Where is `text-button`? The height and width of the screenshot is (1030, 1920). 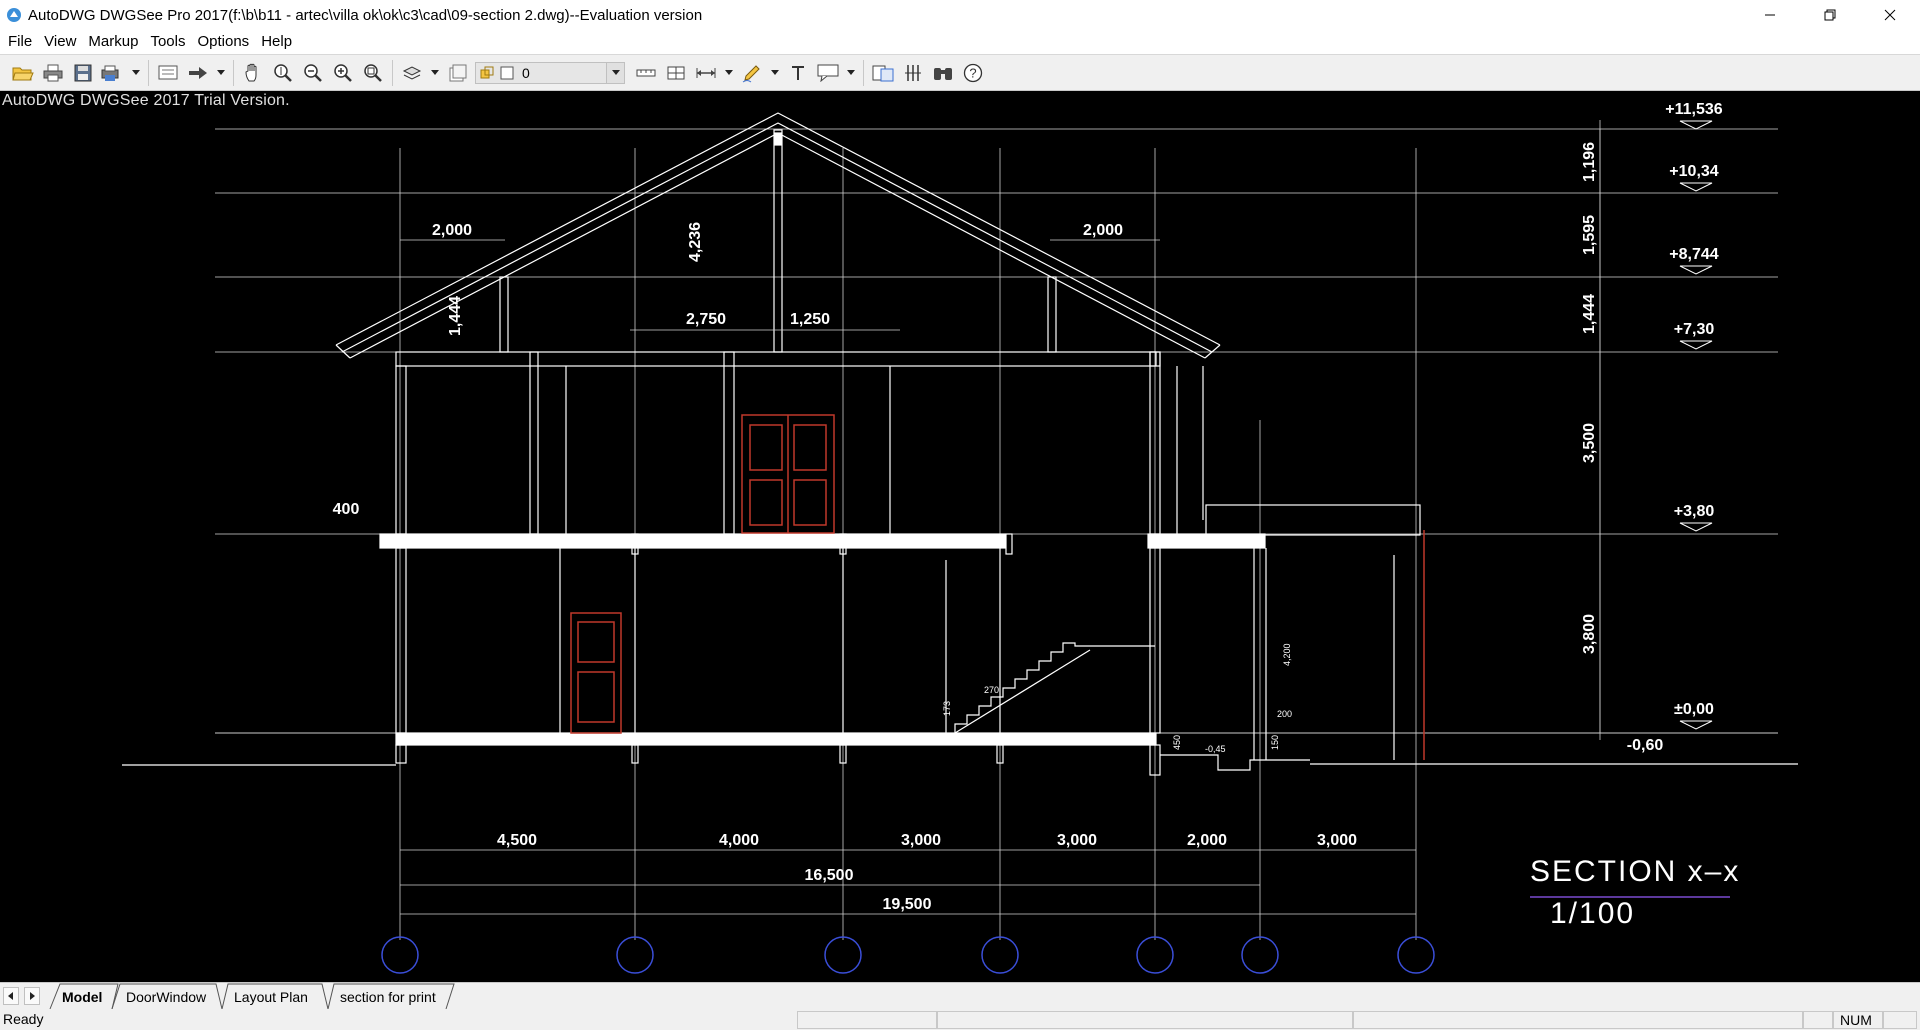
text-button is located at coordinates (798, 73).